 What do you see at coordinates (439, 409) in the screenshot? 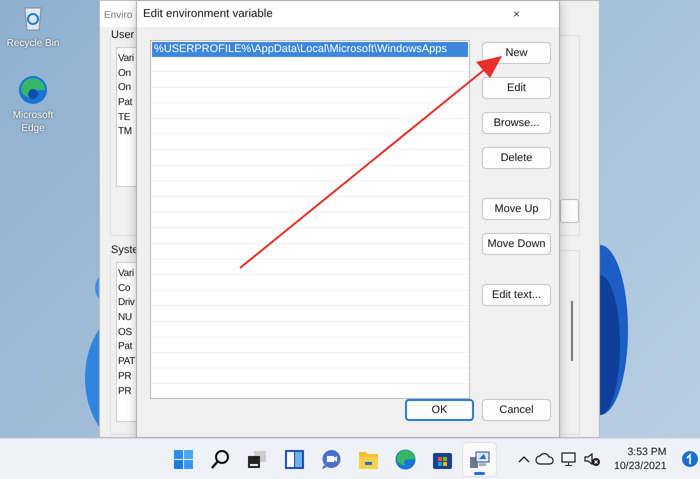
I see `ok-button: OK` at bounding box center [439, 409].